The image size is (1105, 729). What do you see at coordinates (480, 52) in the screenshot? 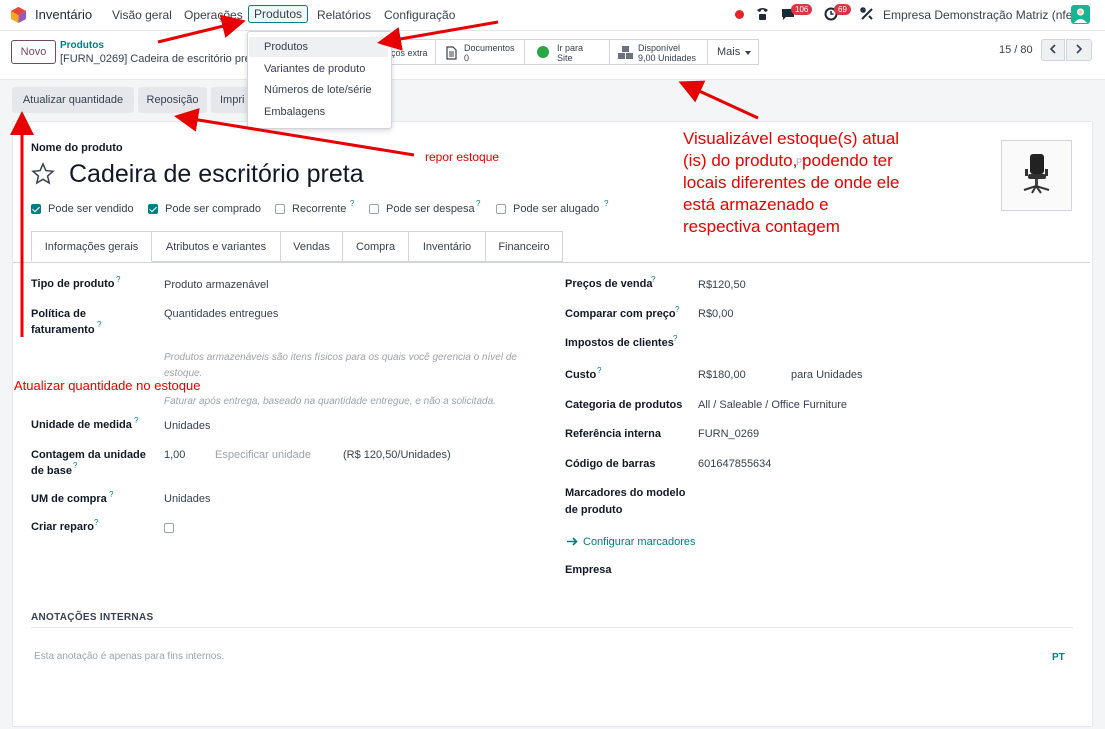
I see `documents-button: Documentos 0` at bounding box center [480, 52].